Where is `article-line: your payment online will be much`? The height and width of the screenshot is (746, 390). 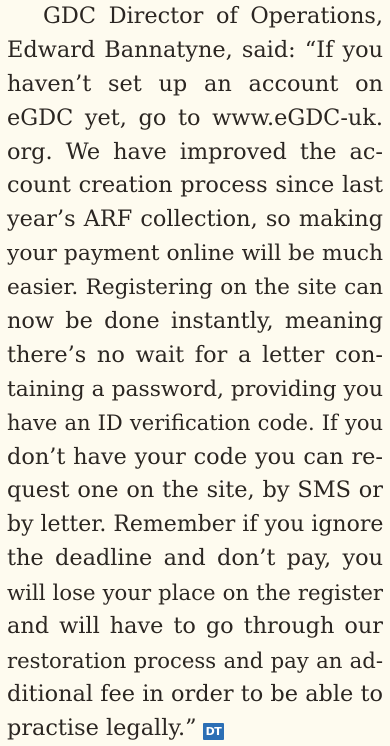 article-line: your payment online will be much is located at coordinates (195, 254).